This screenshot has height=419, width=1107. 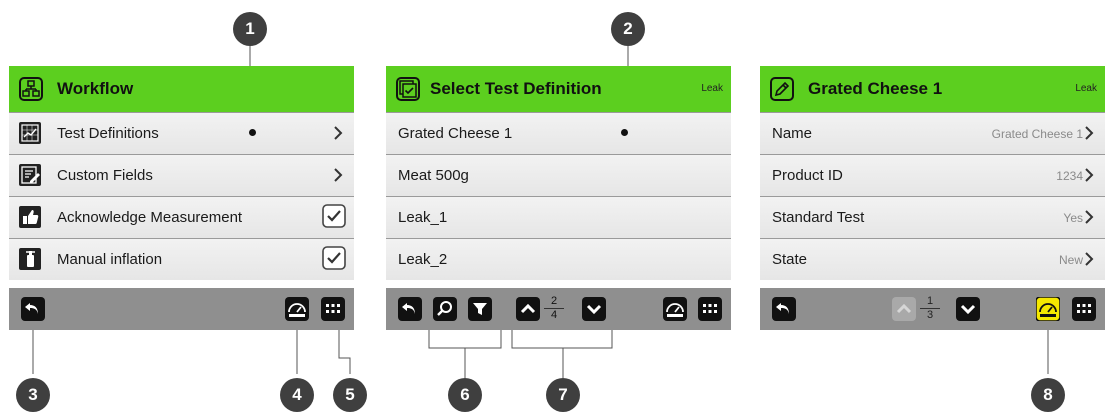 I want to click on screen-title: Grated Cheese 1, so click(x=875, y=88).